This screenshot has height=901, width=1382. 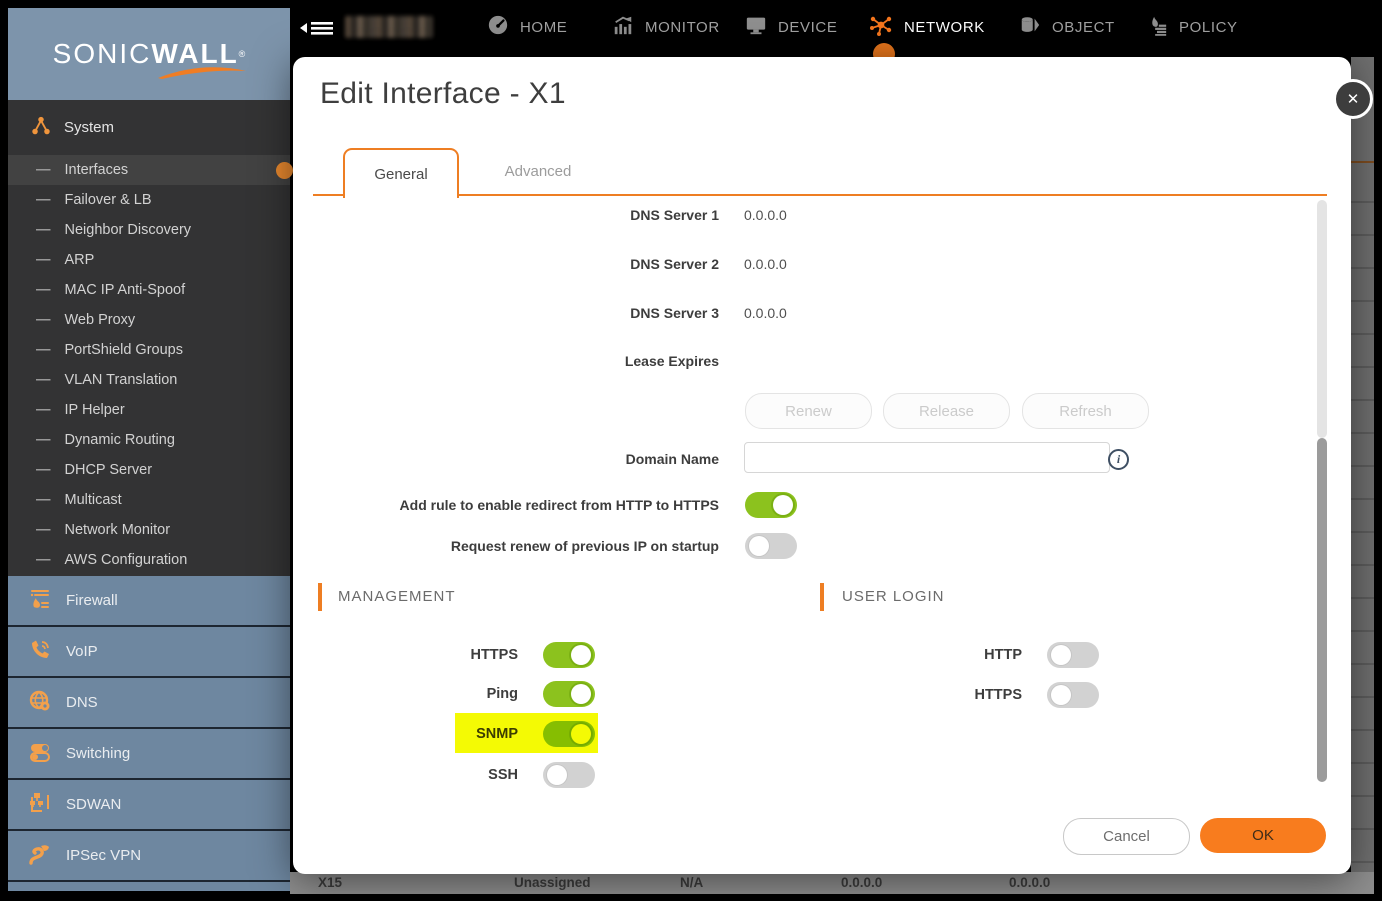 I want to click on dns-server-1-label: DNS Server 1, so click(x=674, y=215).